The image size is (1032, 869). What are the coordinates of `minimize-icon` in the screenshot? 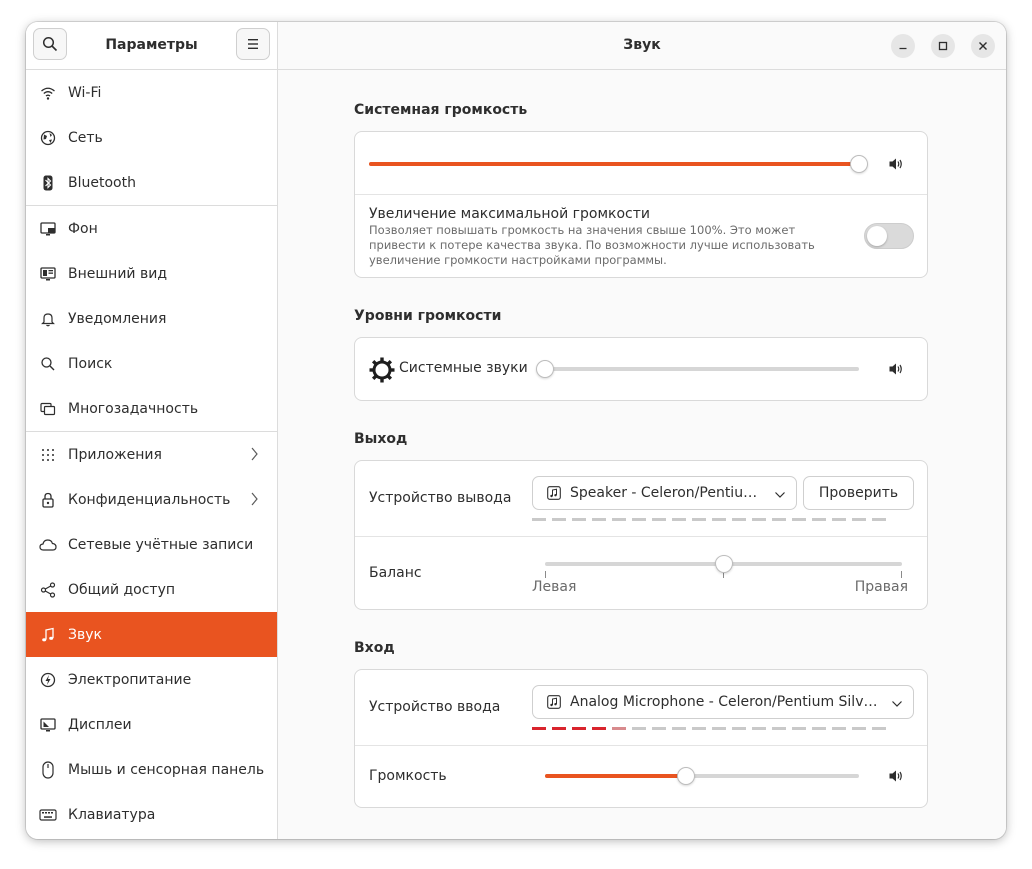 It's located at (903, 48).